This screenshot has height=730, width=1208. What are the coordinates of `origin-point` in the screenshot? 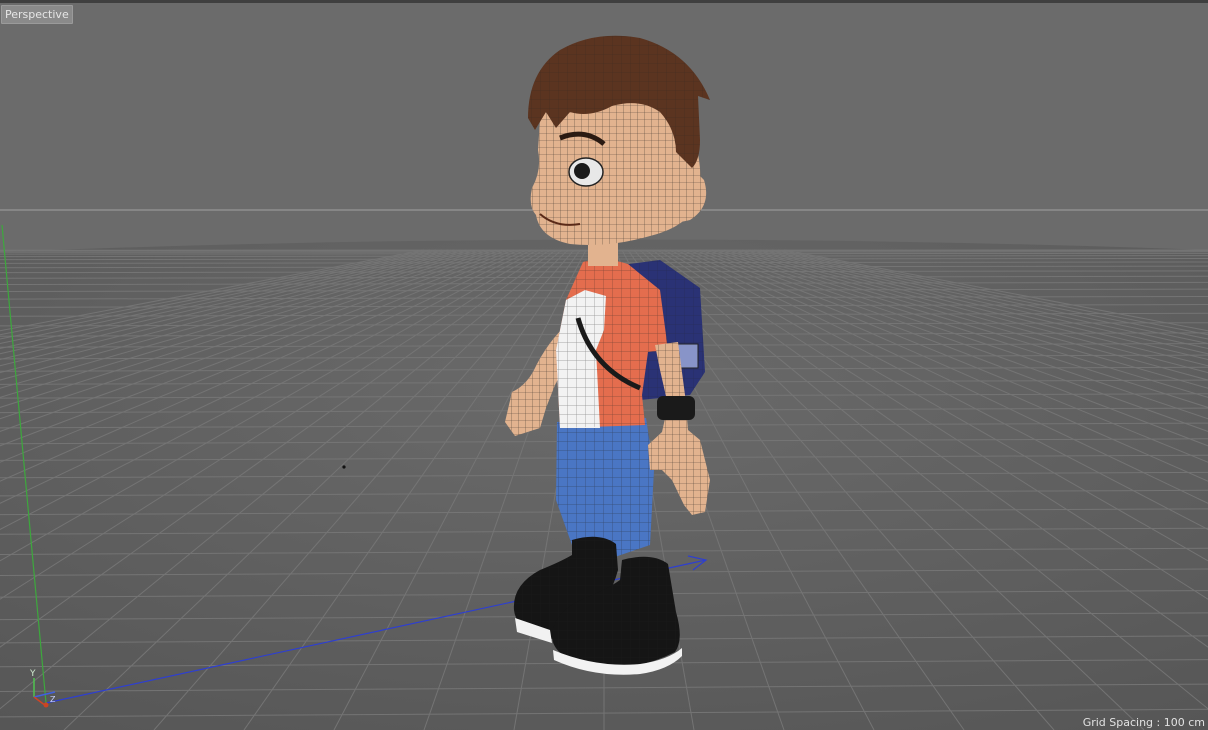 It's located at (344, 467).